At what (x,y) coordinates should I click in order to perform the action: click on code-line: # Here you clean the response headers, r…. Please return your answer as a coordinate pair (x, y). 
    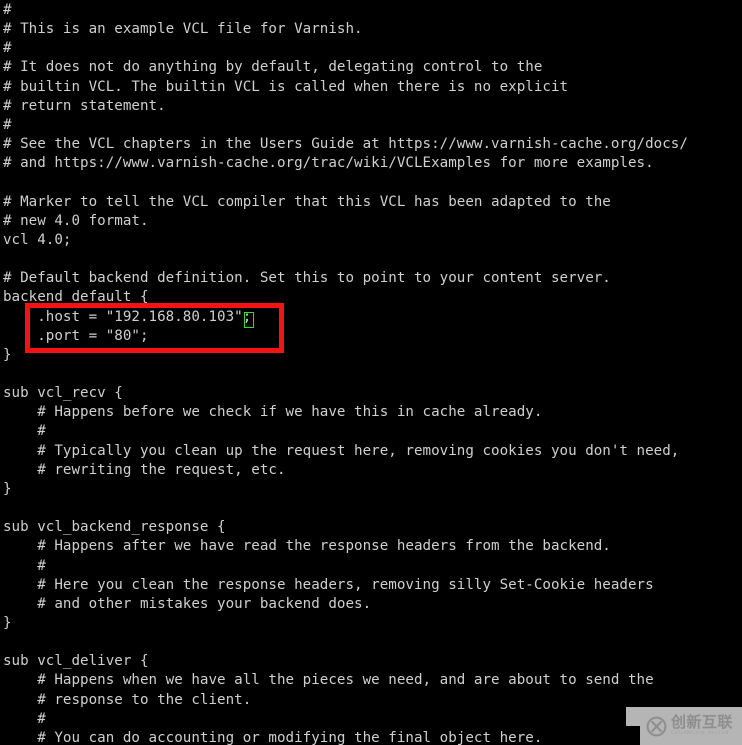
    Looking at the image, I should click on (328, 584).